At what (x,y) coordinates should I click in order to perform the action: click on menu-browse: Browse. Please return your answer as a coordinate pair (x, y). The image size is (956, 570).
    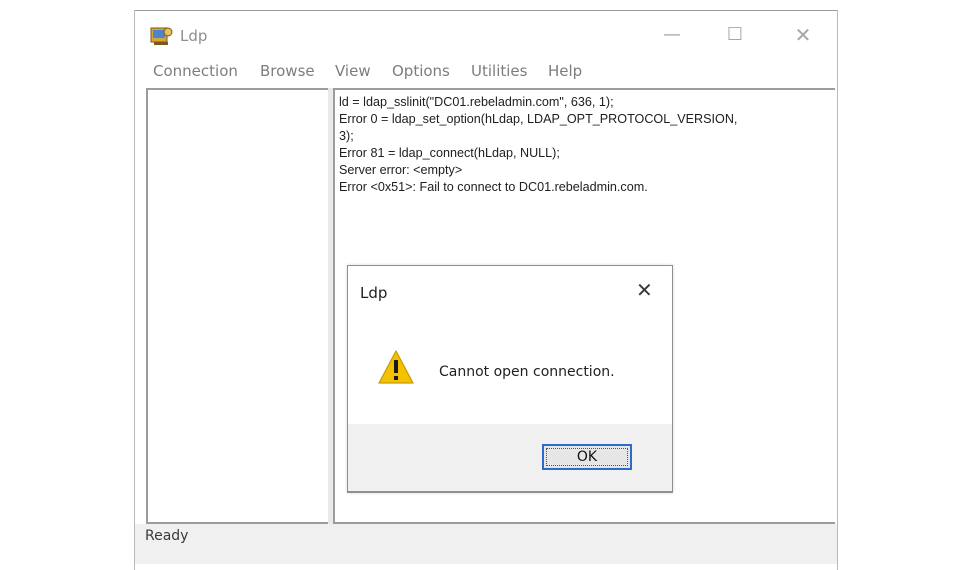
    Looking at the image, I should click on (287, 71).